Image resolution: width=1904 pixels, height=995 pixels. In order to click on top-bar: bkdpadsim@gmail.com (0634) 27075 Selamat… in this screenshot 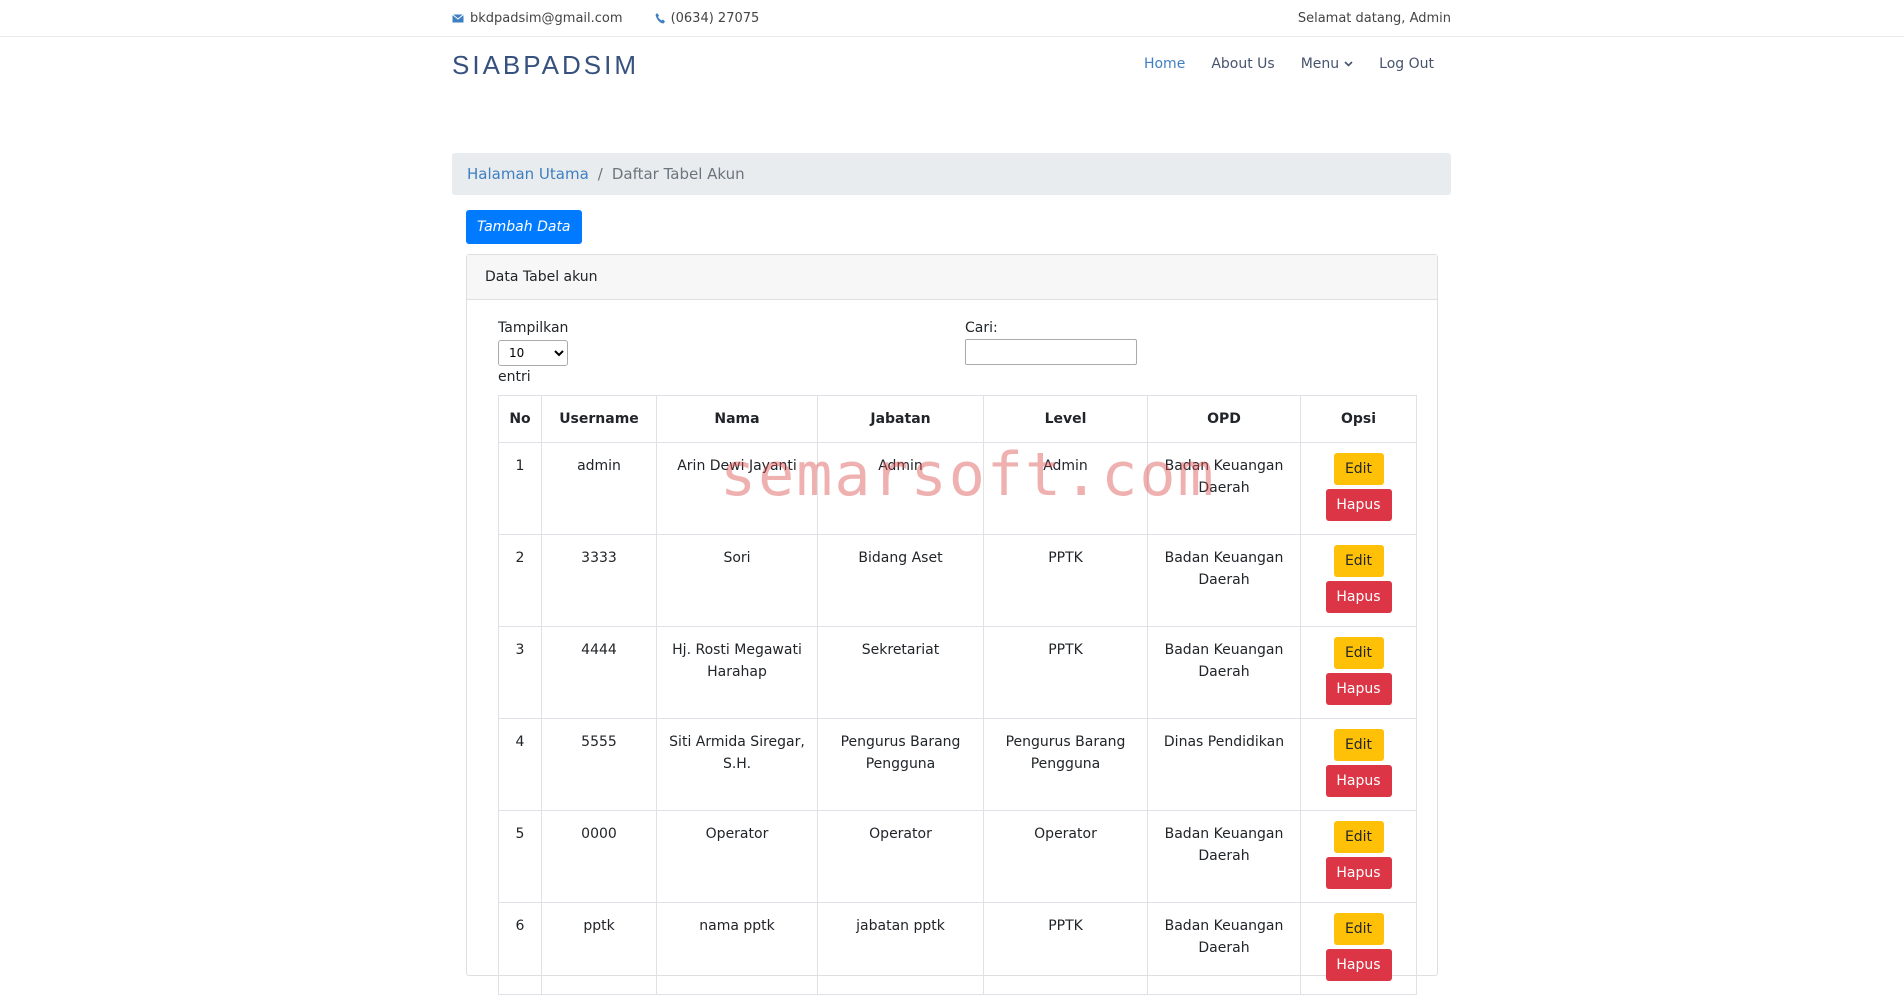, I will do `click(952, 18)`.